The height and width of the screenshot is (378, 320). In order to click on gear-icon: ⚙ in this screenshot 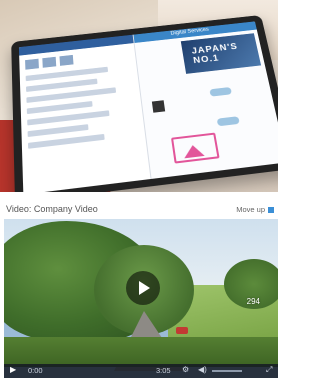, I will do `click(185, 369)`.